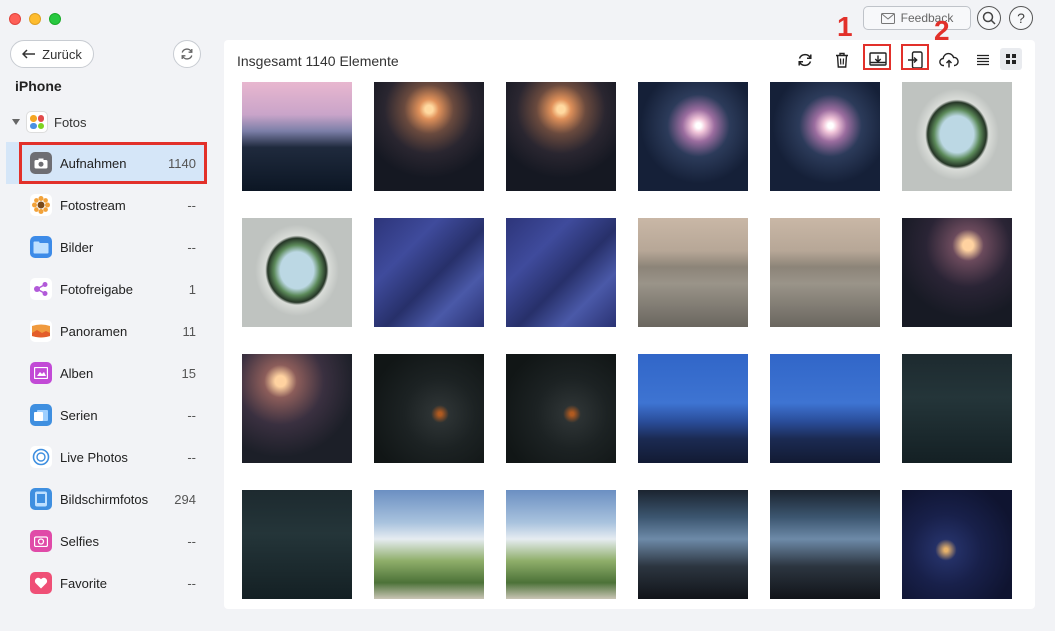 The height and width of the screenshot is (631, 1055). I want to click on sidebar-item-alben: Alben 15, so click(106, 373).